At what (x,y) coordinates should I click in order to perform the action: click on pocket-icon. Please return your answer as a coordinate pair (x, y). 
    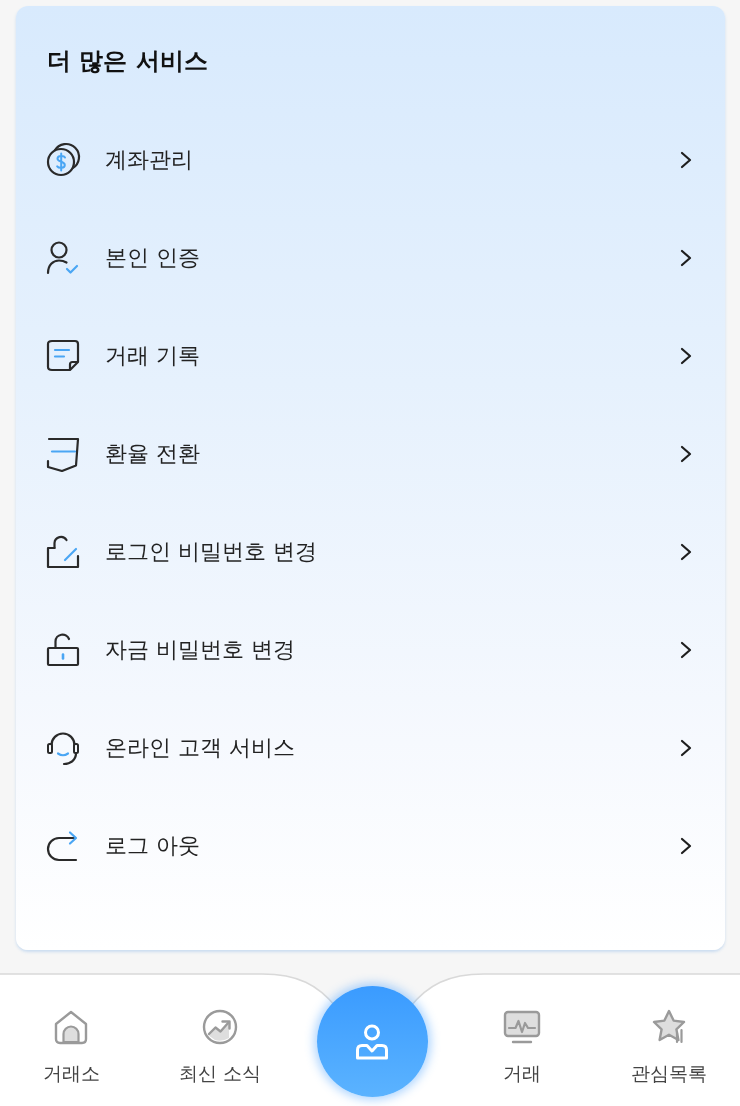
    Looking at the image, I should click on (63, 454).